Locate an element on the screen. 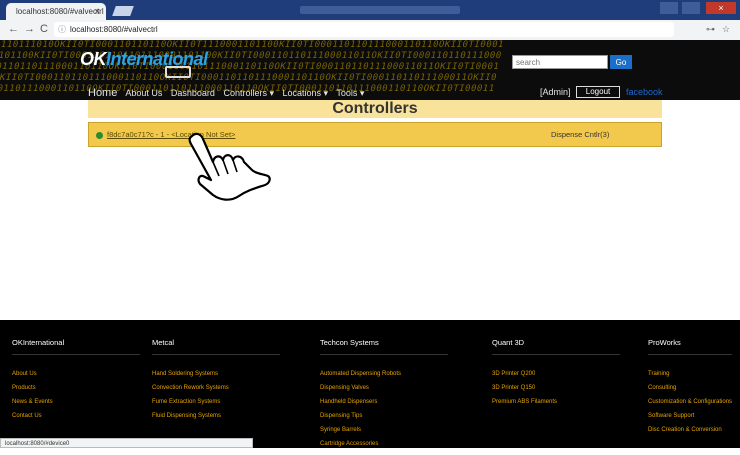 The height and width of the screenshot is (455, 740). back-icon: ← is located at coordinates (13, 29).